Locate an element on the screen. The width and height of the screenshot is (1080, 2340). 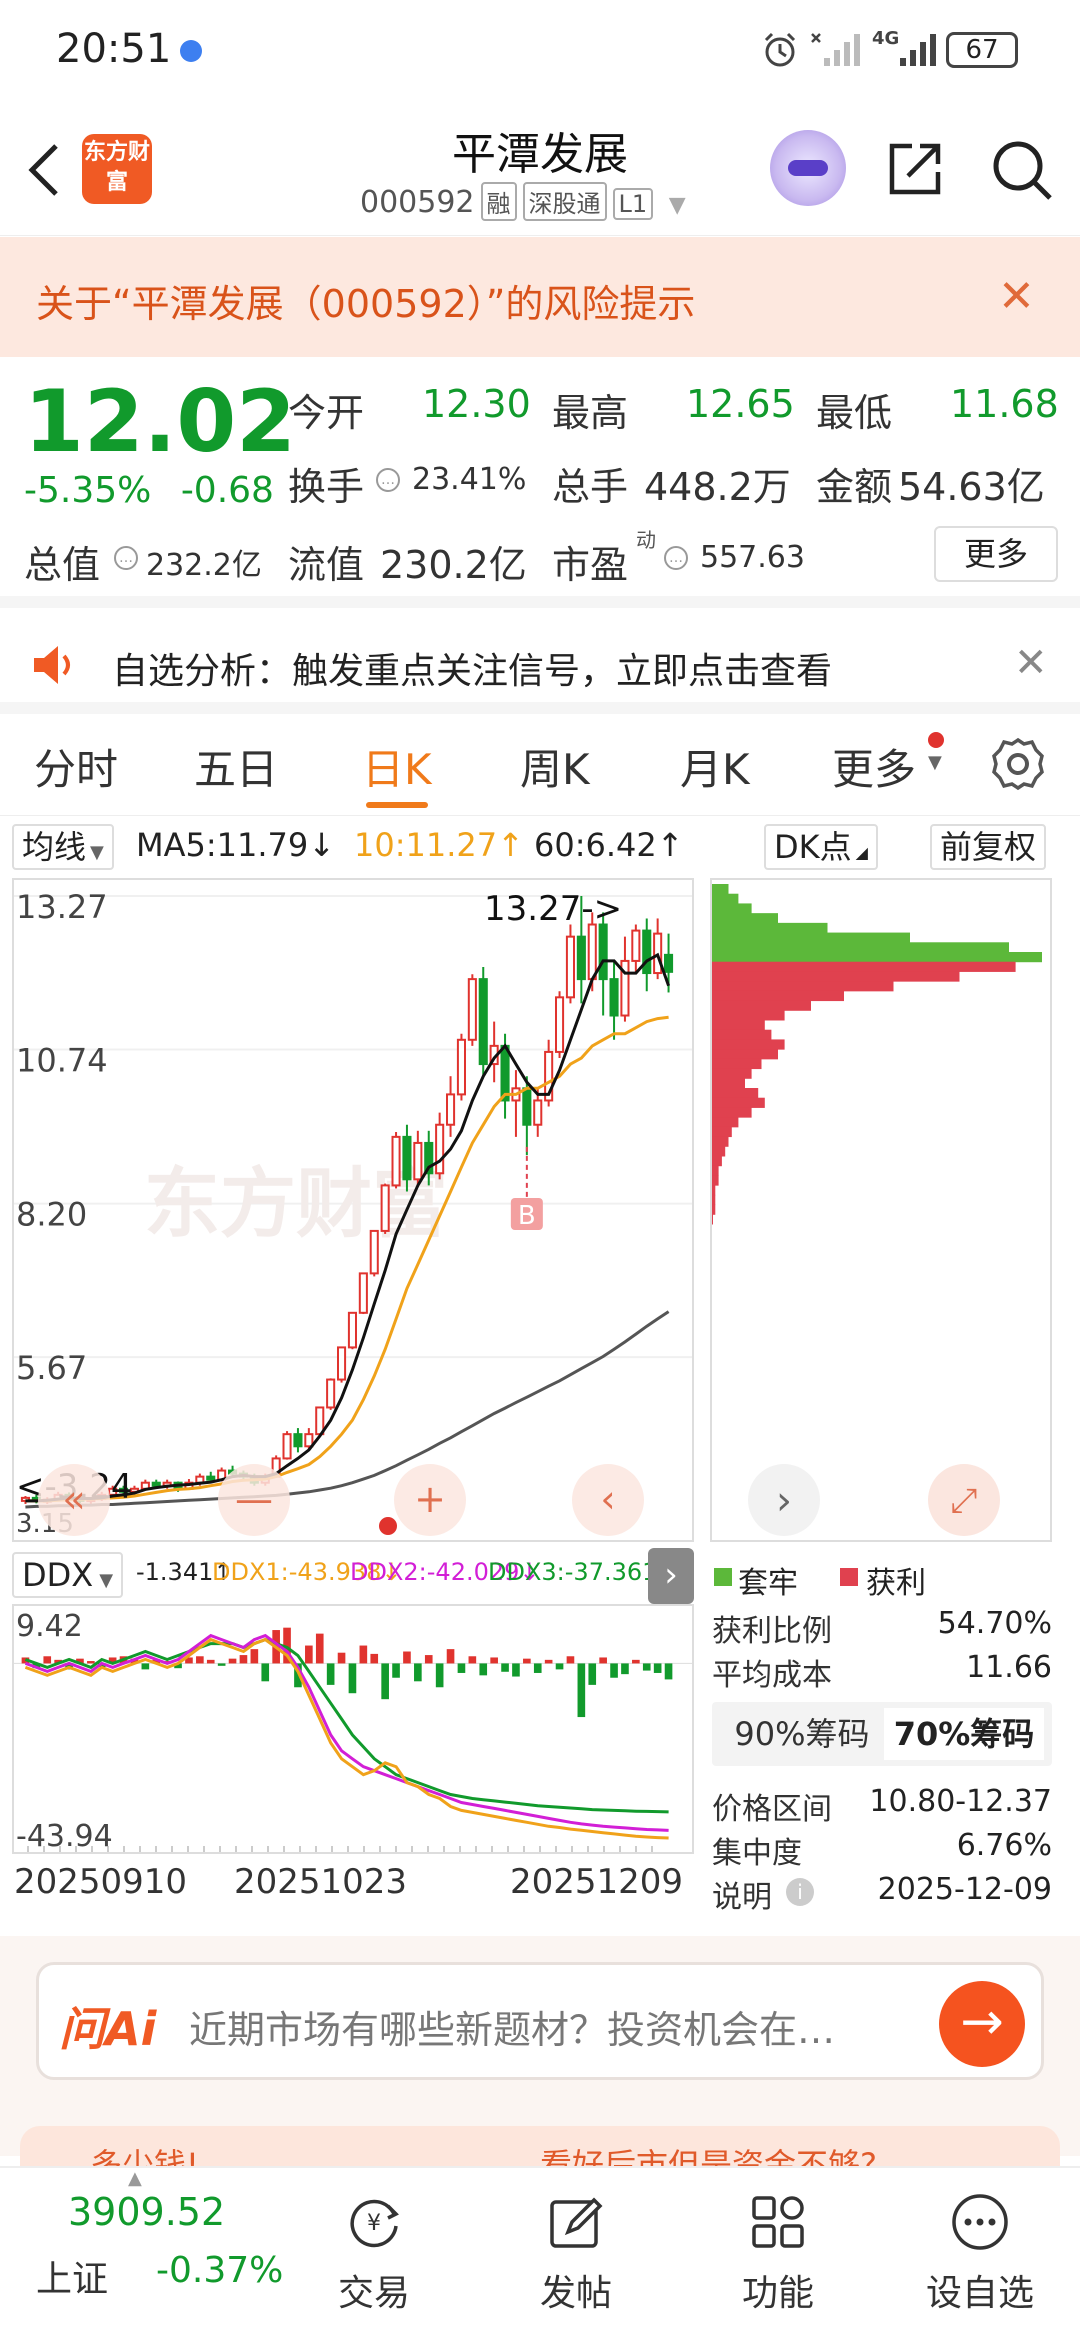
tab-weekly-k: 周K is located at coordinates (555, 766).